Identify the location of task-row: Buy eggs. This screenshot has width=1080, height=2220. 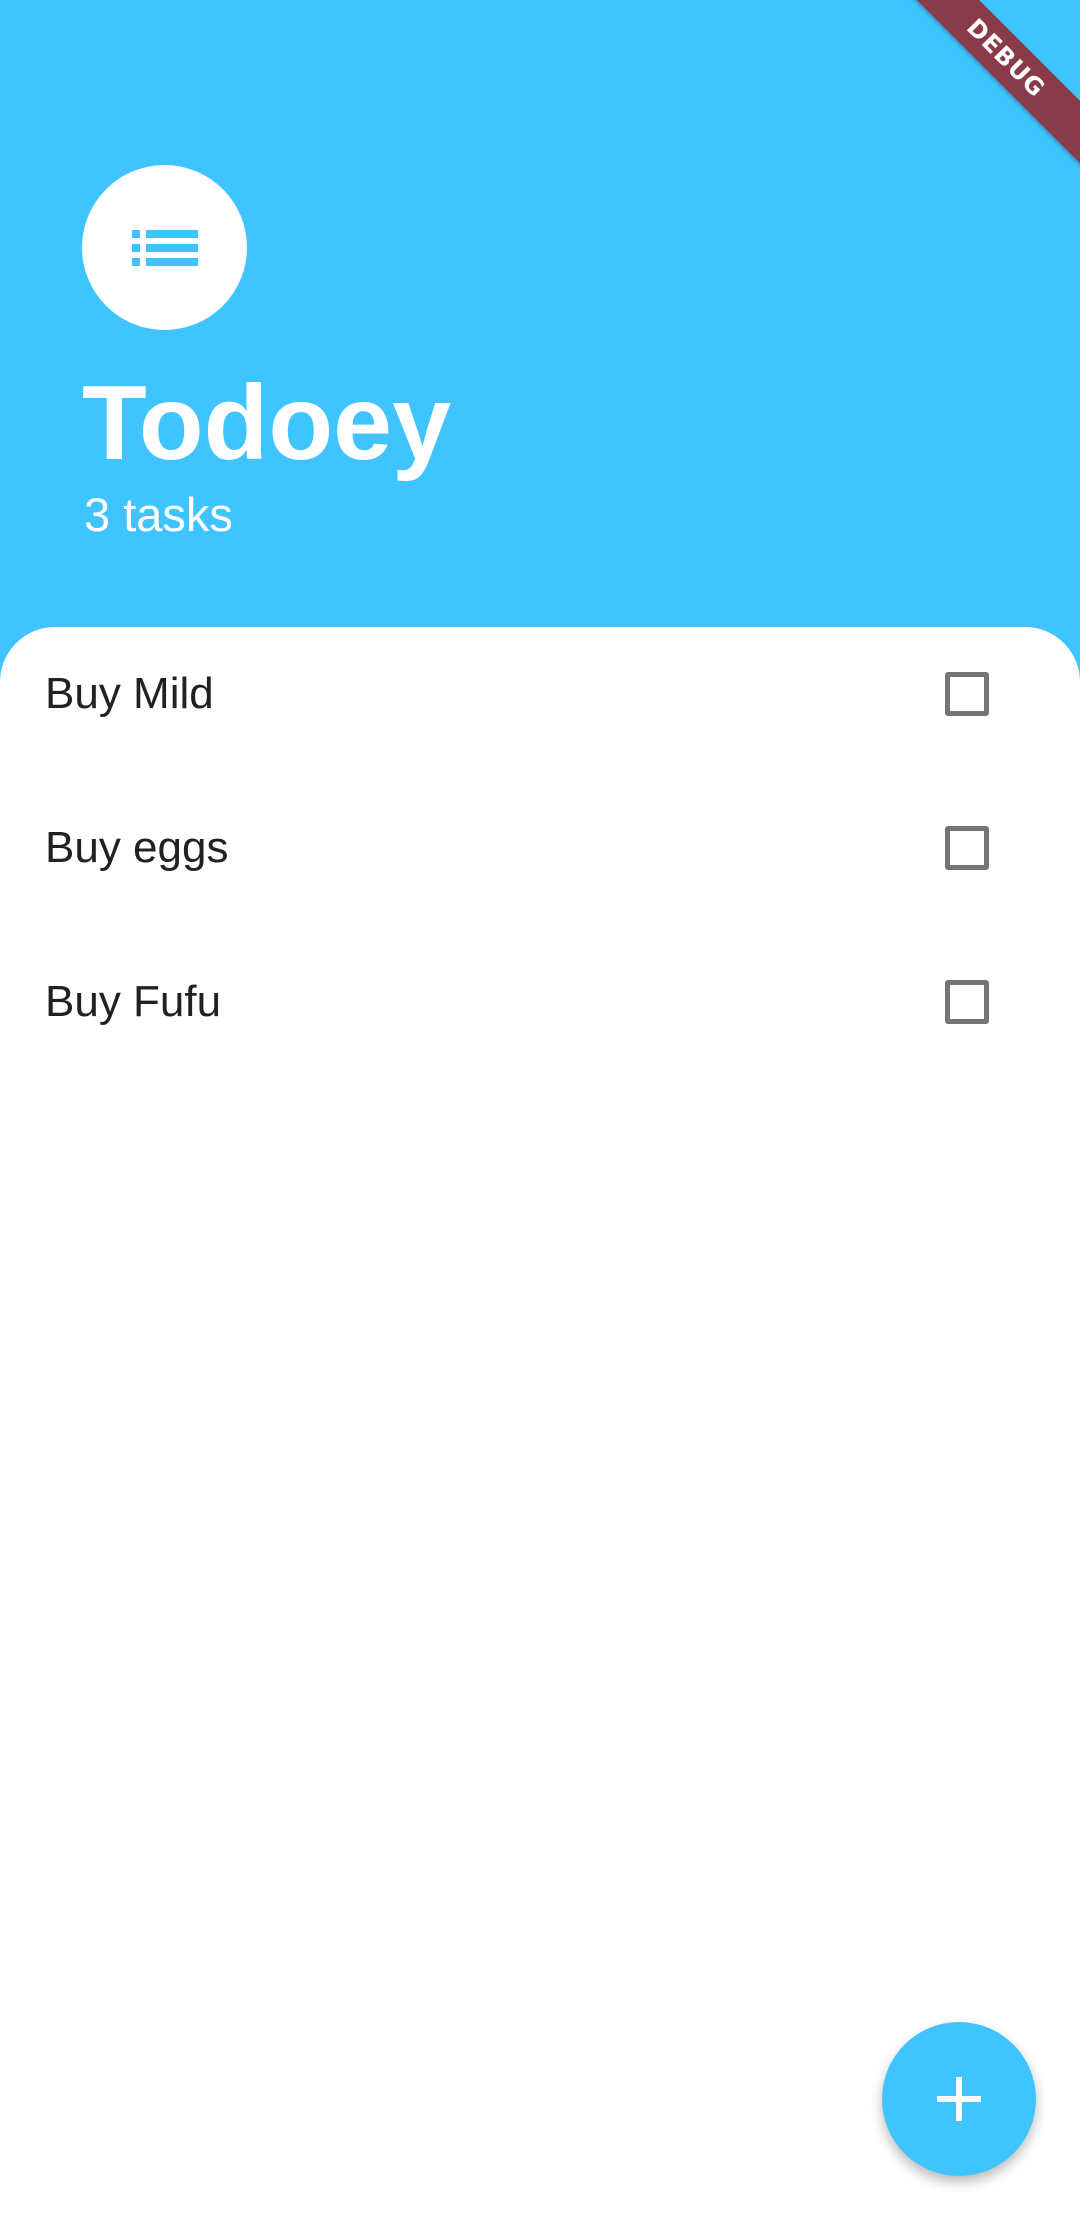
(540, 848).